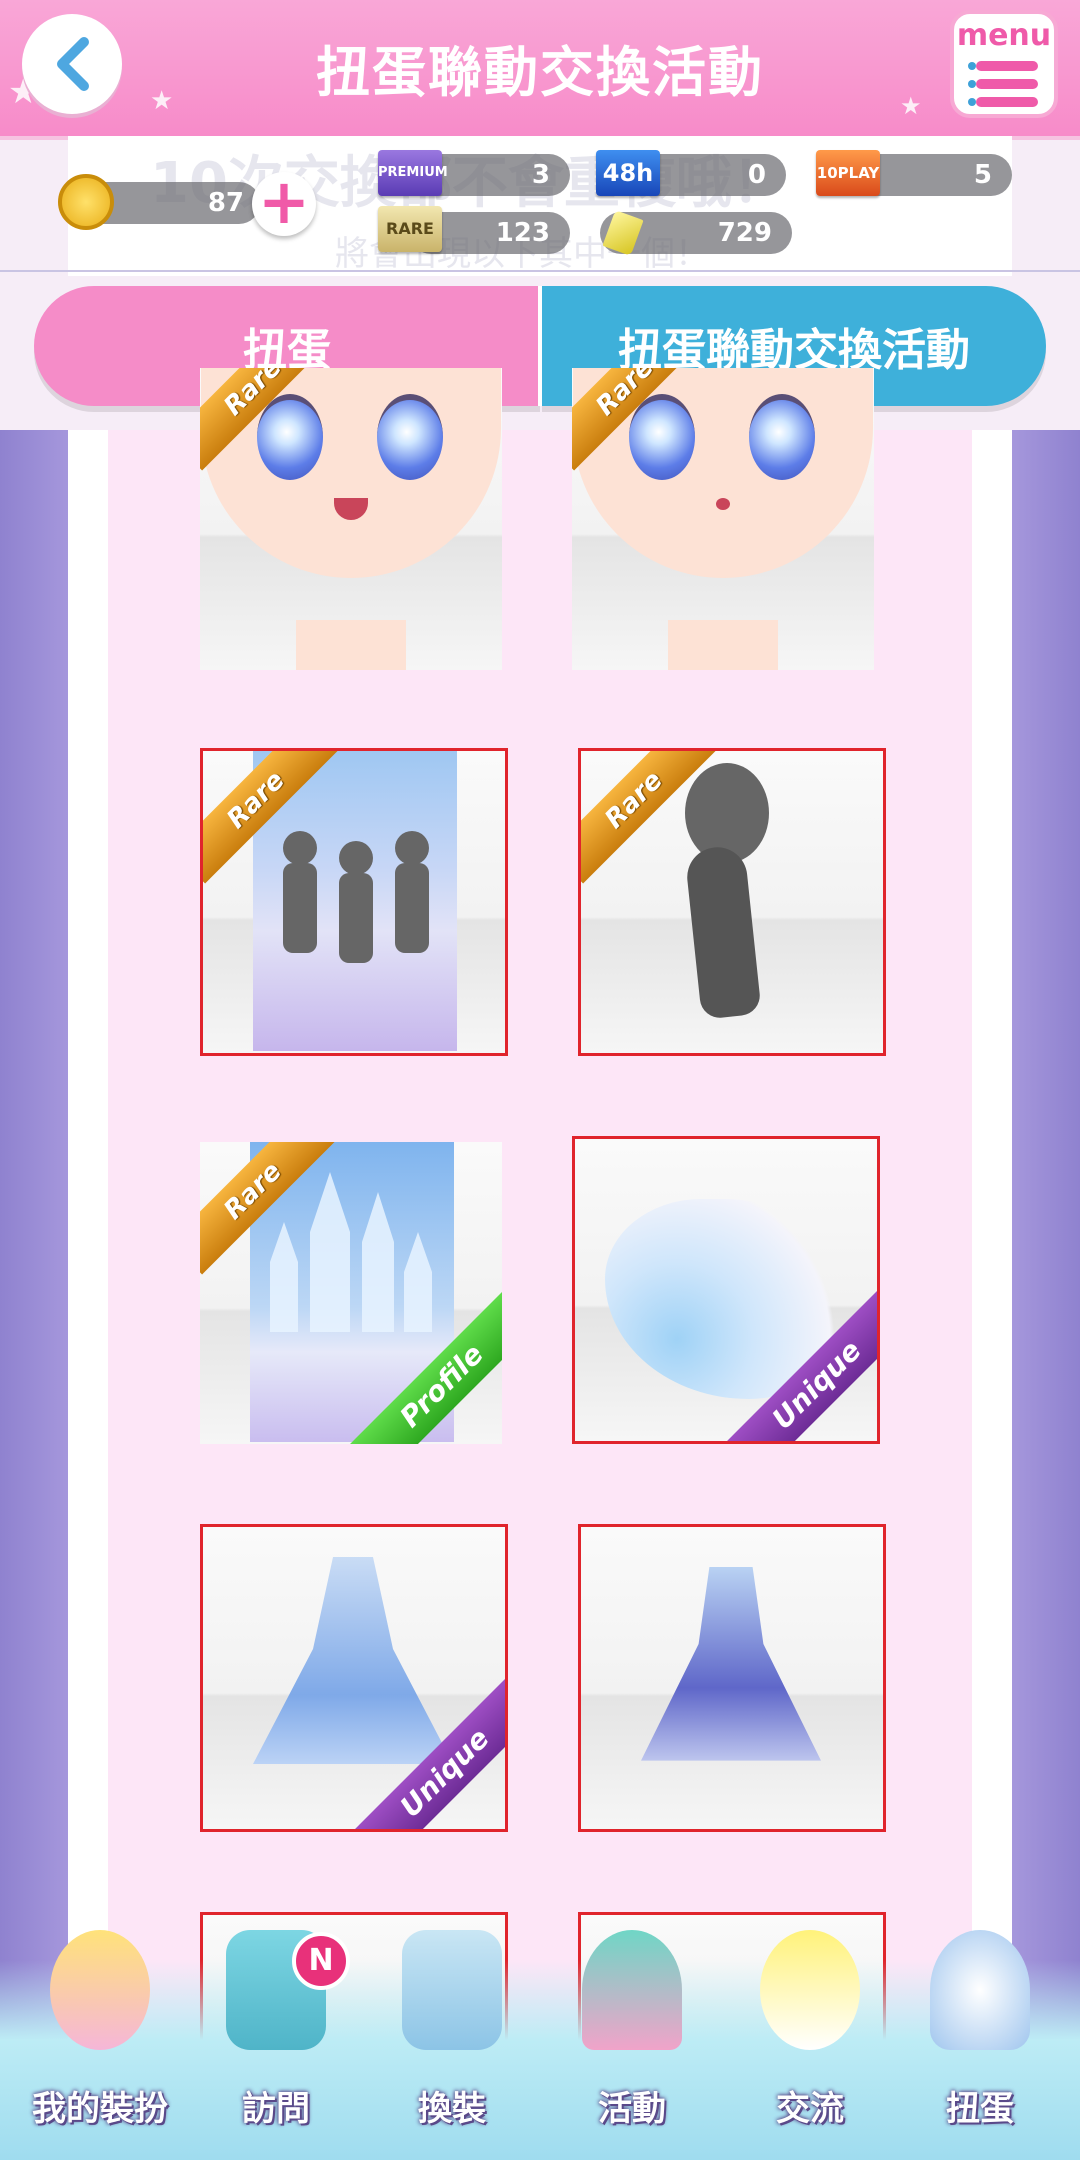 Image resolution: width=1080 pixels, height=2160 pixels. What do you see at coordinates (410, 229) in the screenshot?
I see `rare-ticket-icon: RARE` at bounding box center [410, 229].